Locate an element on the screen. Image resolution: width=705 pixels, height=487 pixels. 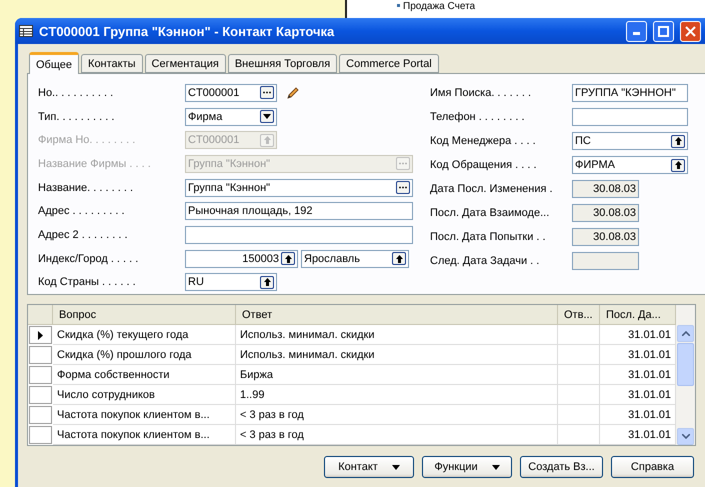
row-pointer-icon is located at coordinates (40, 335).